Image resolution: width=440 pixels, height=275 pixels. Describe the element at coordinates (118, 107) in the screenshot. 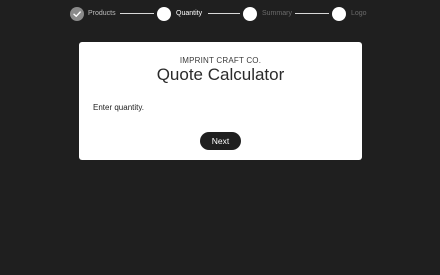

I see `quantity-prompt: Enter quantity.` at that location.